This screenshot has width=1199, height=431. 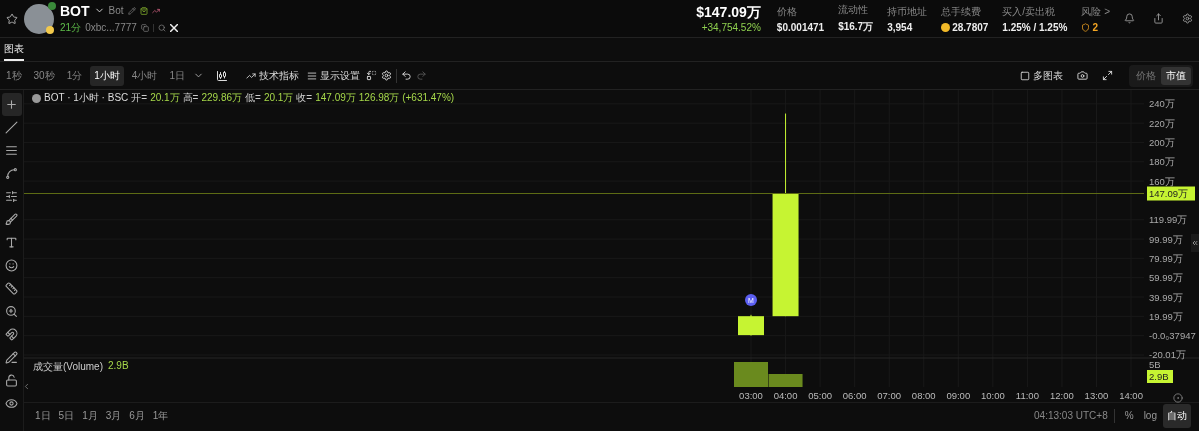 What do you see at coordinates (11, 265) in the screenshot?
I see `smiley-icon` at bounding box center [11, 265].